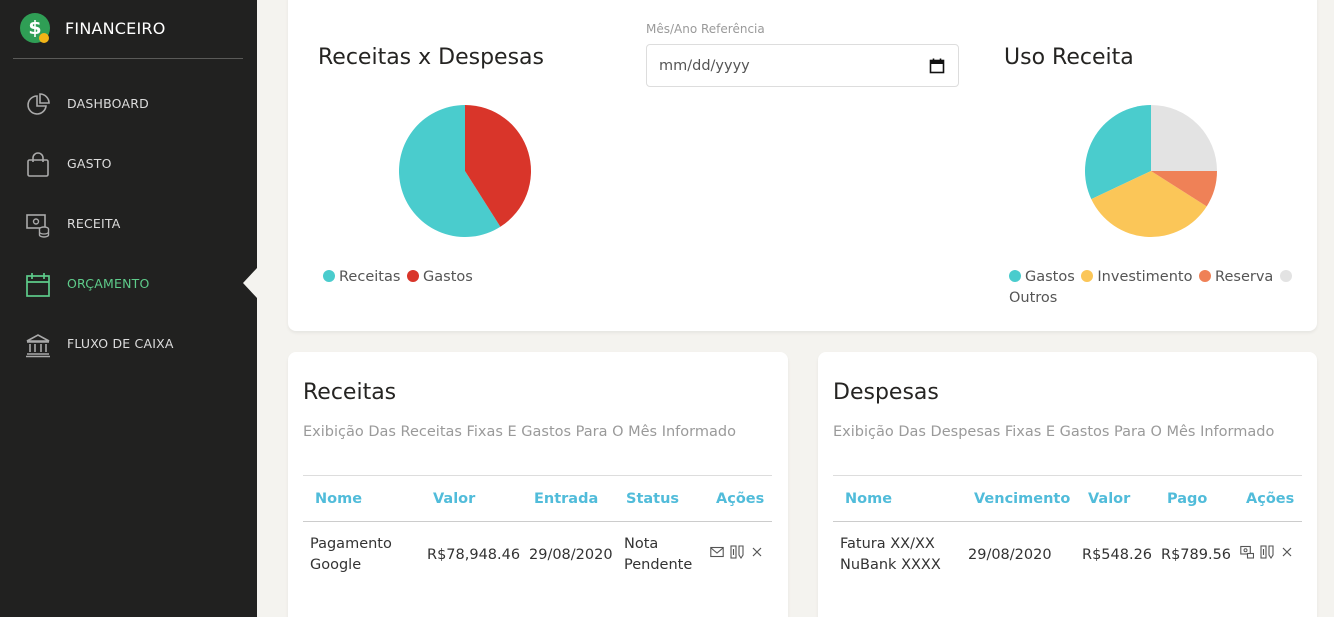 This screenshot has height=617, width=1334. What do you see at coordinates (128, 224) in the screenshot?
I see `sidebar-item-receita: RECEITA` at bounding box center [128, 224].